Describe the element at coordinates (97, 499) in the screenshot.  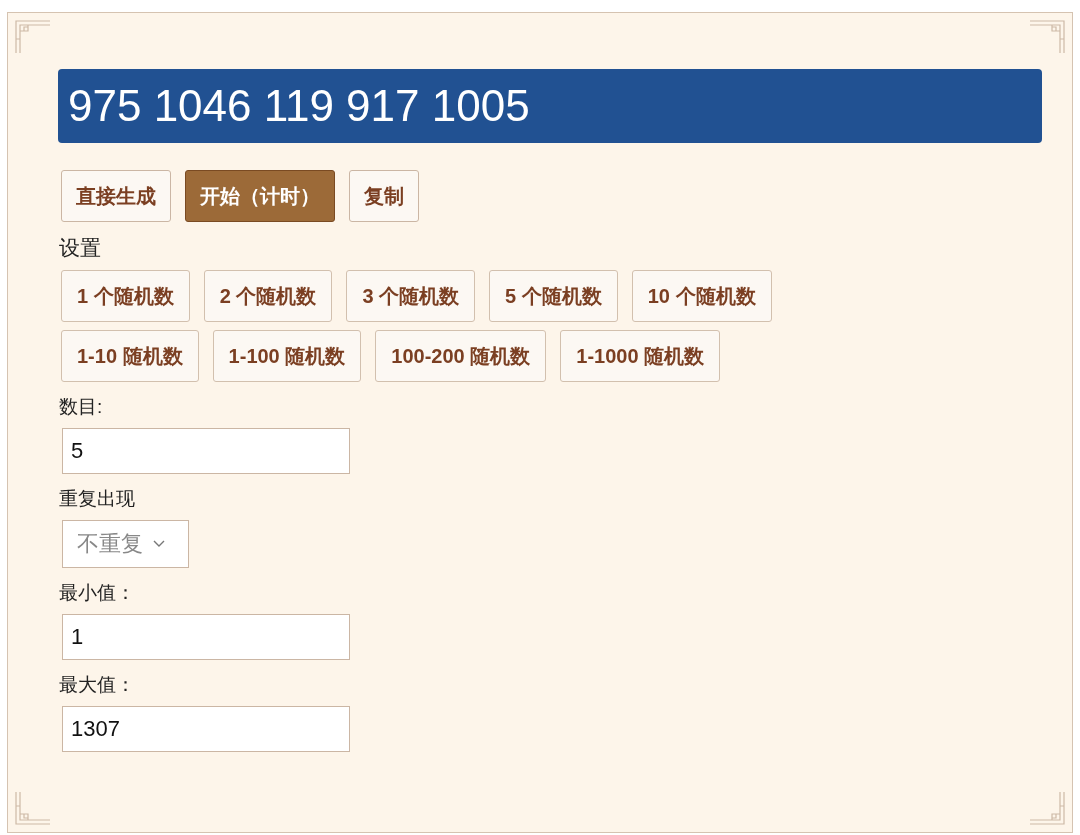
I see `field-label: 重复出现` at that location.